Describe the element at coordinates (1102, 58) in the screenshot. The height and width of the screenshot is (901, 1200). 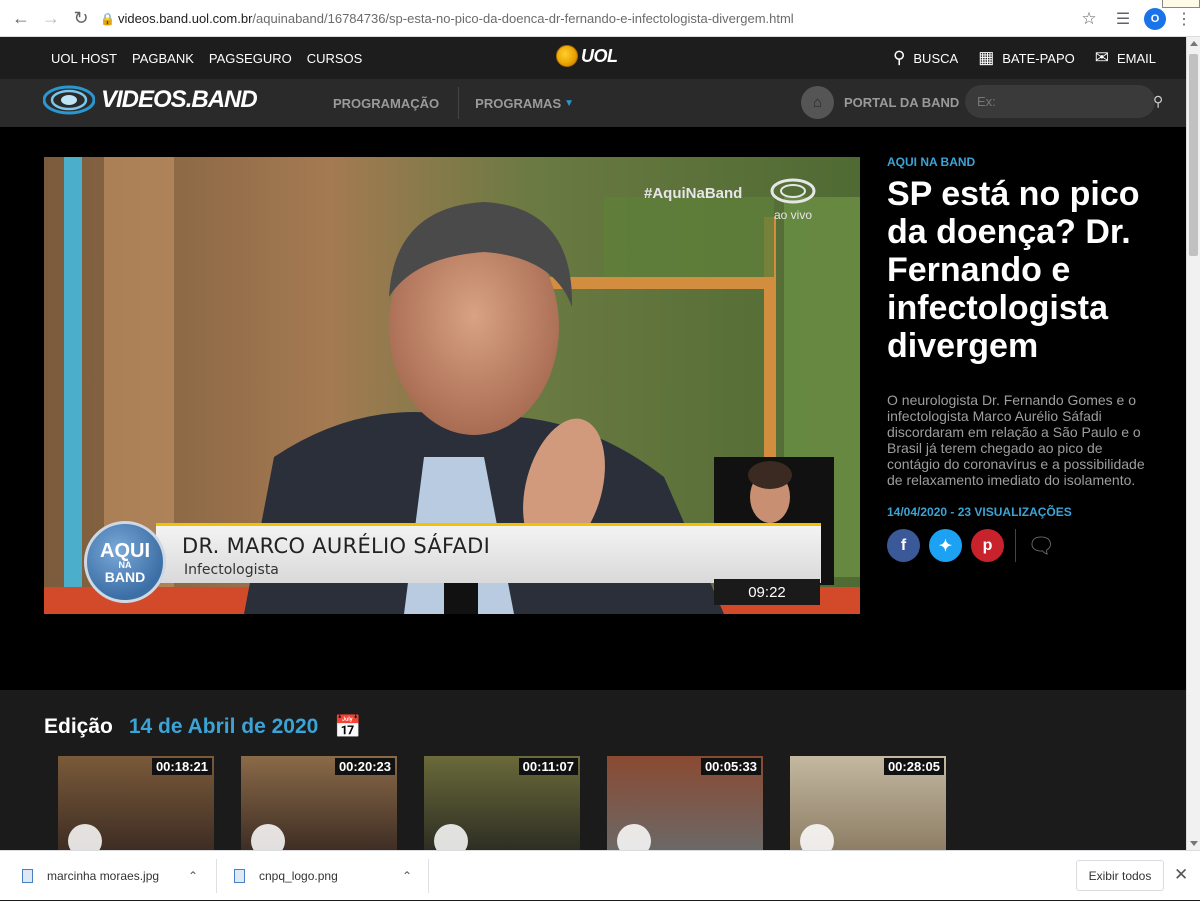
I see `mail-icon: ✉` at that location.